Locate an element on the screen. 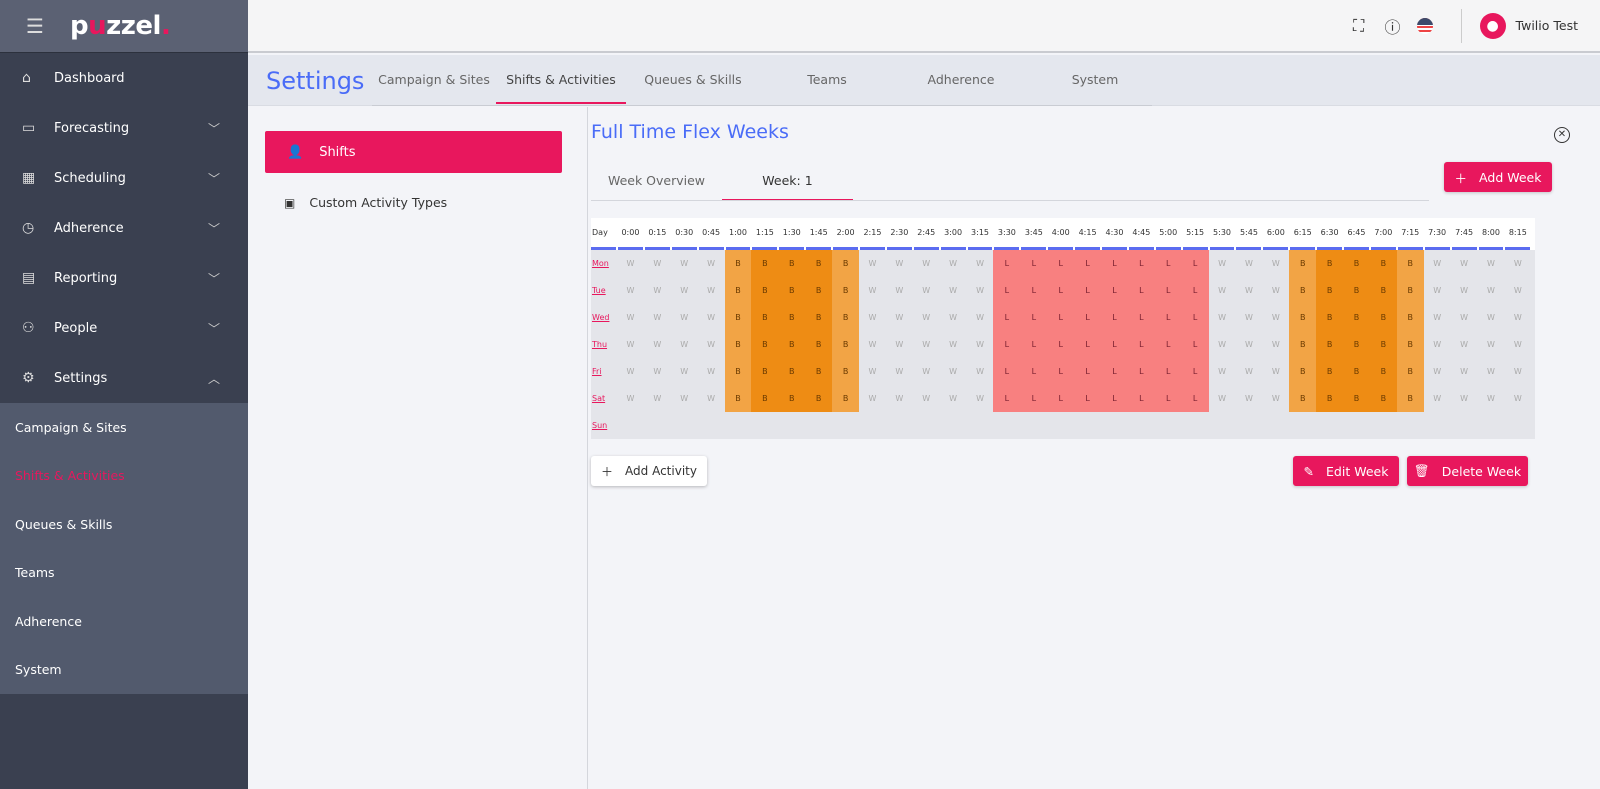 This screenshot has width=1600, height=789. tab-queues-skills: Queues & Skills is located at coordinates (693, 79).